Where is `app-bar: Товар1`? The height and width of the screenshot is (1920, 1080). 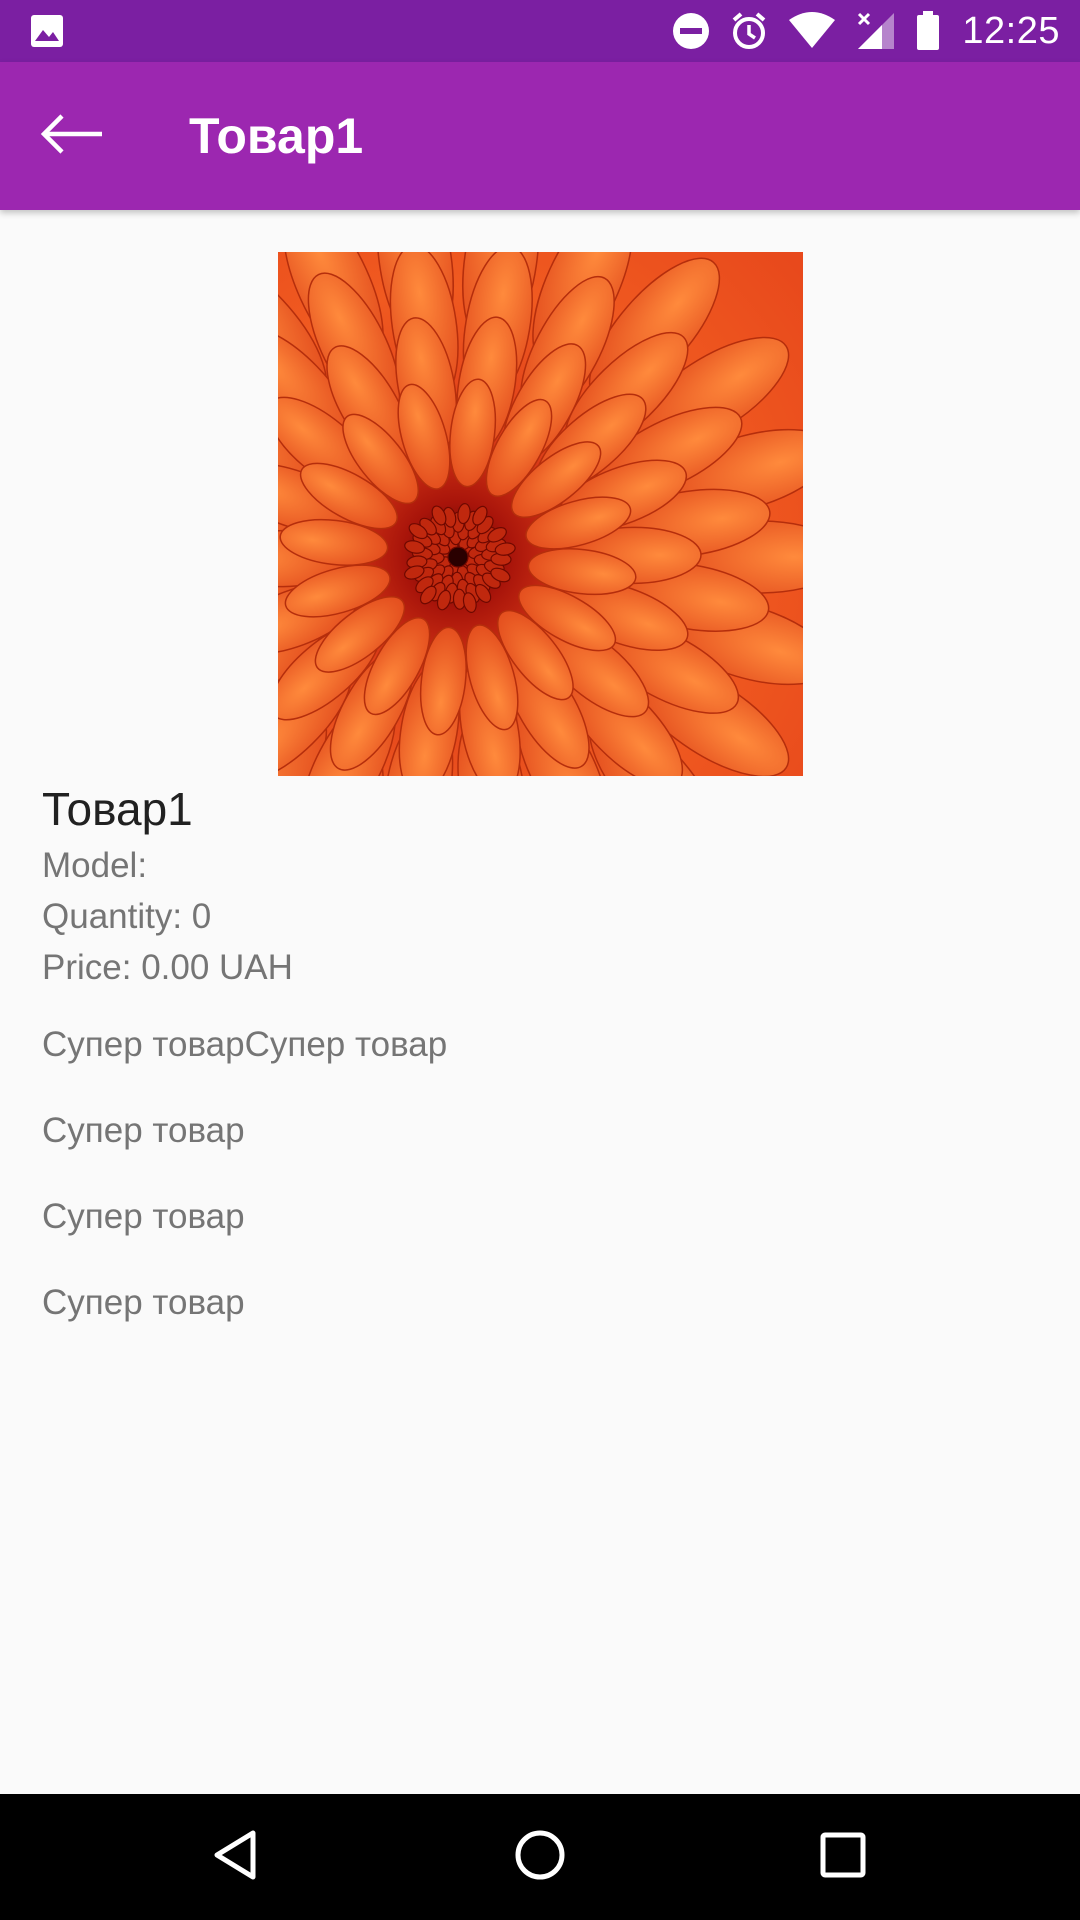 app-bar: Товар1 is located at coordinates (540, 136).